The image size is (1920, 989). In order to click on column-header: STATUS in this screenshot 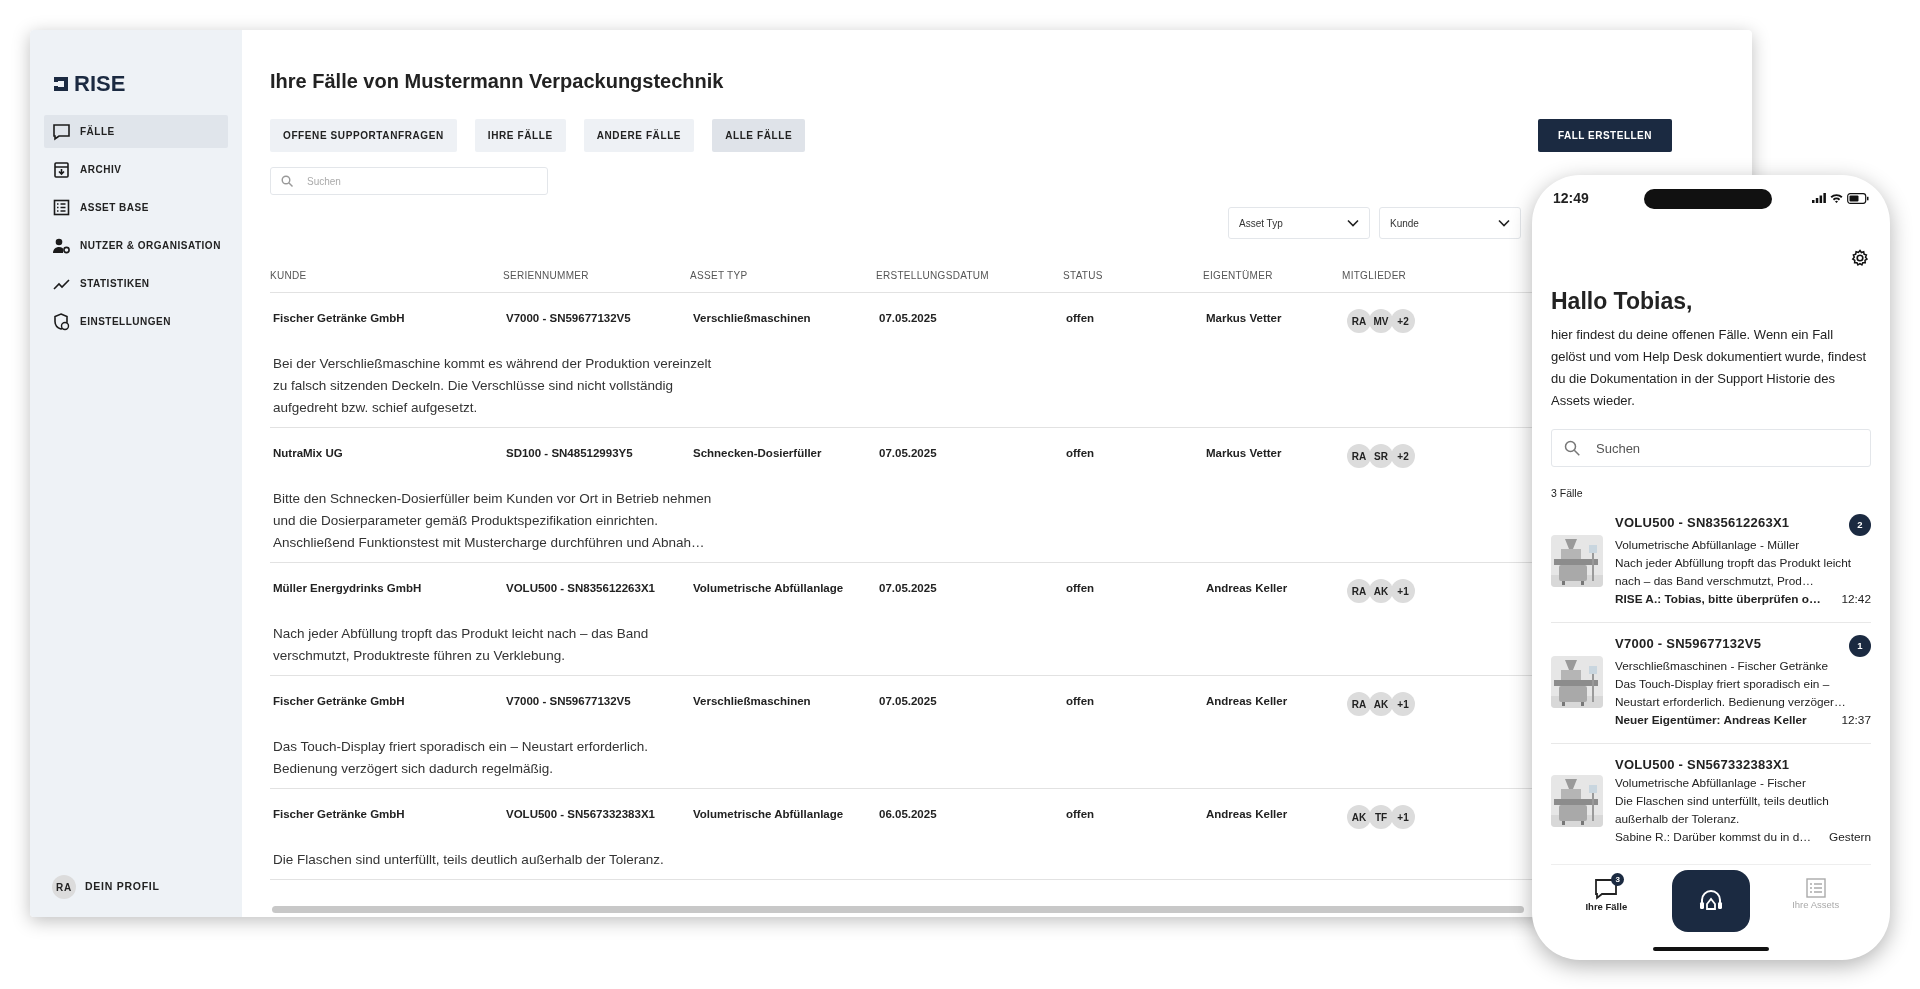, I will do `click(1083, 276)`.